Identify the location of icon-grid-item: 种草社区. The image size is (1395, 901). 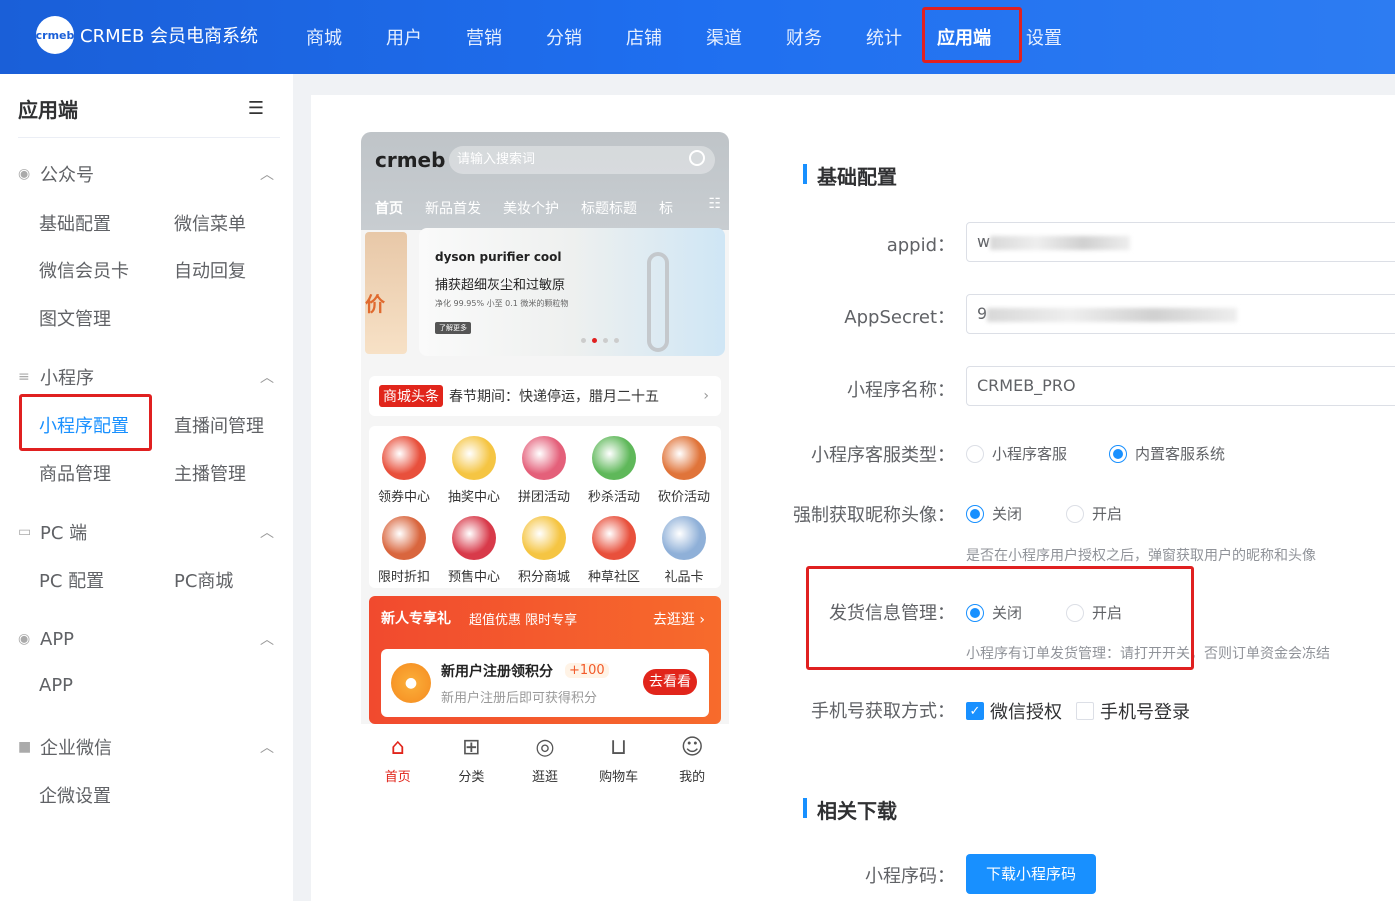
(614, 550).